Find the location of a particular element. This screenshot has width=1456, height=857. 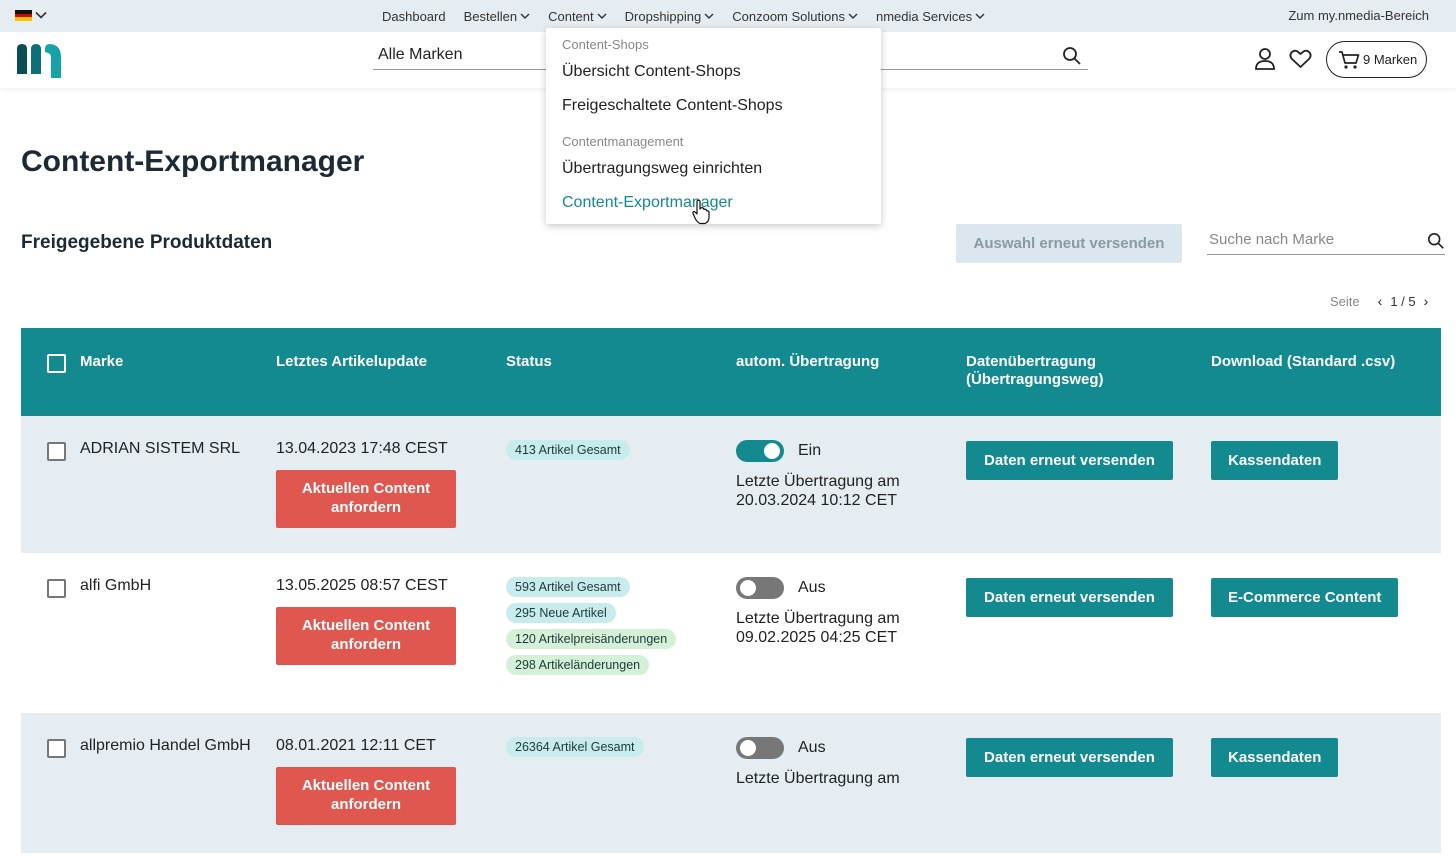

pagination: Seite ‹ 1 / 5 › is located at coordinates (1383, 301).